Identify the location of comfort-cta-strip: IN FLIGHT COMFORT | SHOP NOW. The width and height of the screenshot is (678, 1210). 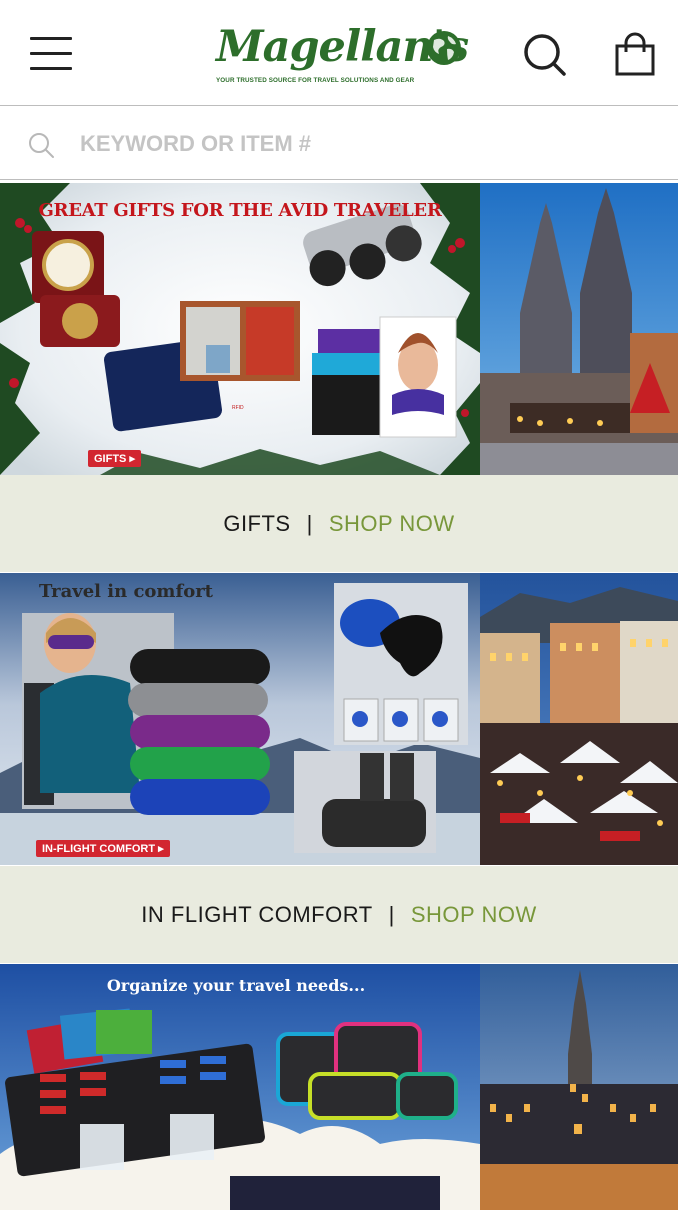
(339, 914).